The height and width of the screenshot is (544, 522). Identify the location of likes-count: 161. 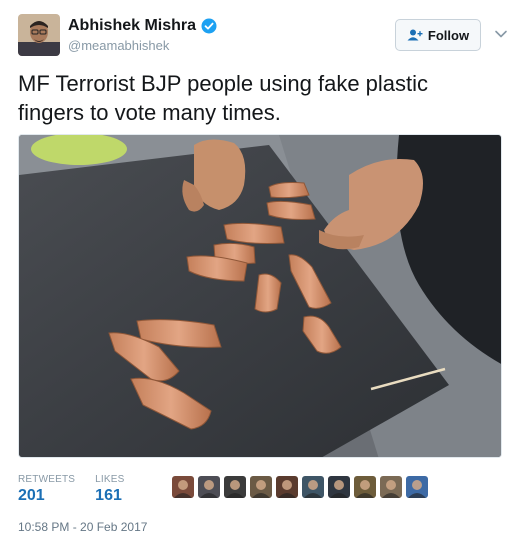
(109, 496).